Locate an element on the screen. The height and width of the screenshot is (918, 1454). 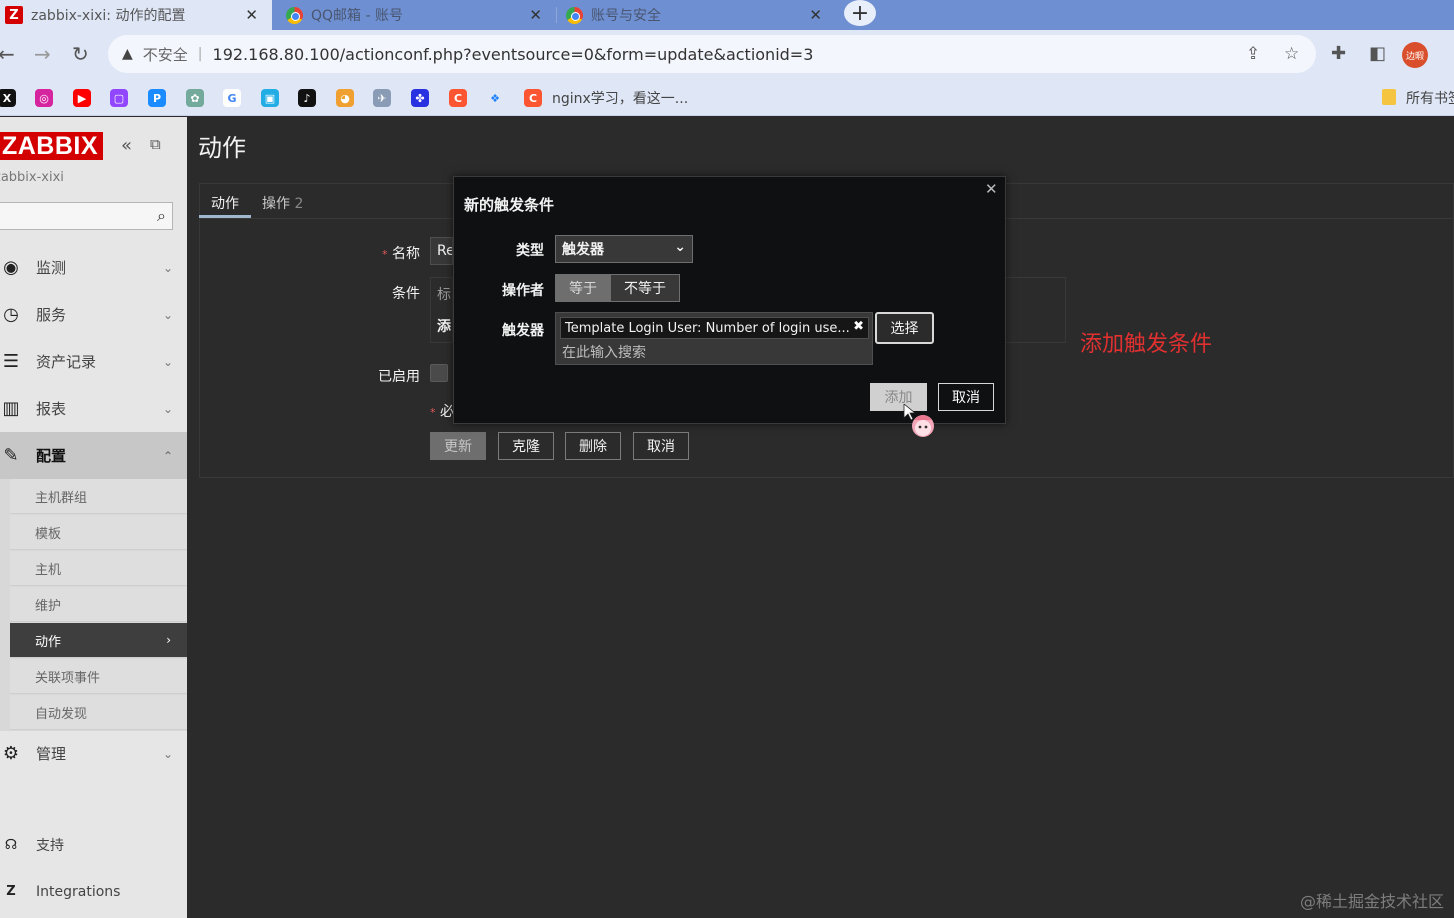
clone-button: 克隆 is located at coordinates (526, 446).